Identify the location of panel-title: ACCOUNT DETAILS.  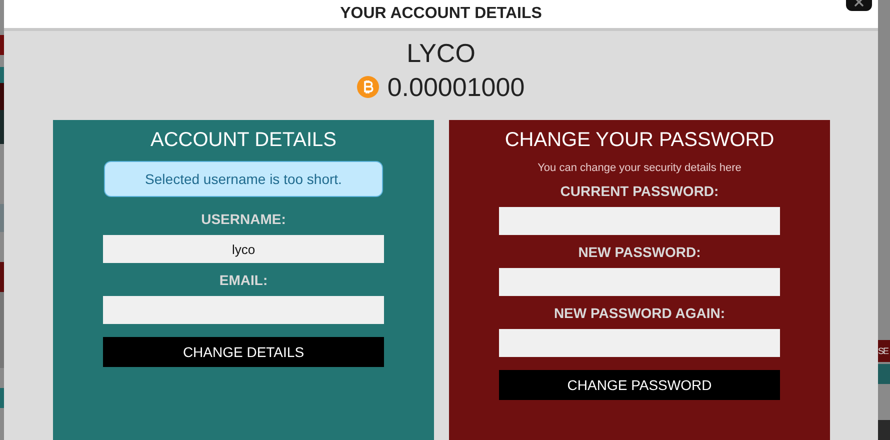
(243, 140).